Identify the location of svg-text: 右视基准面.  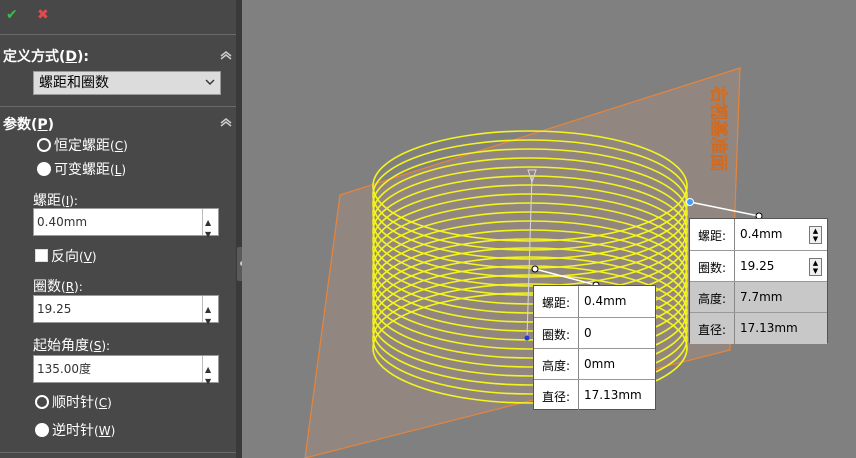
(718, 128).